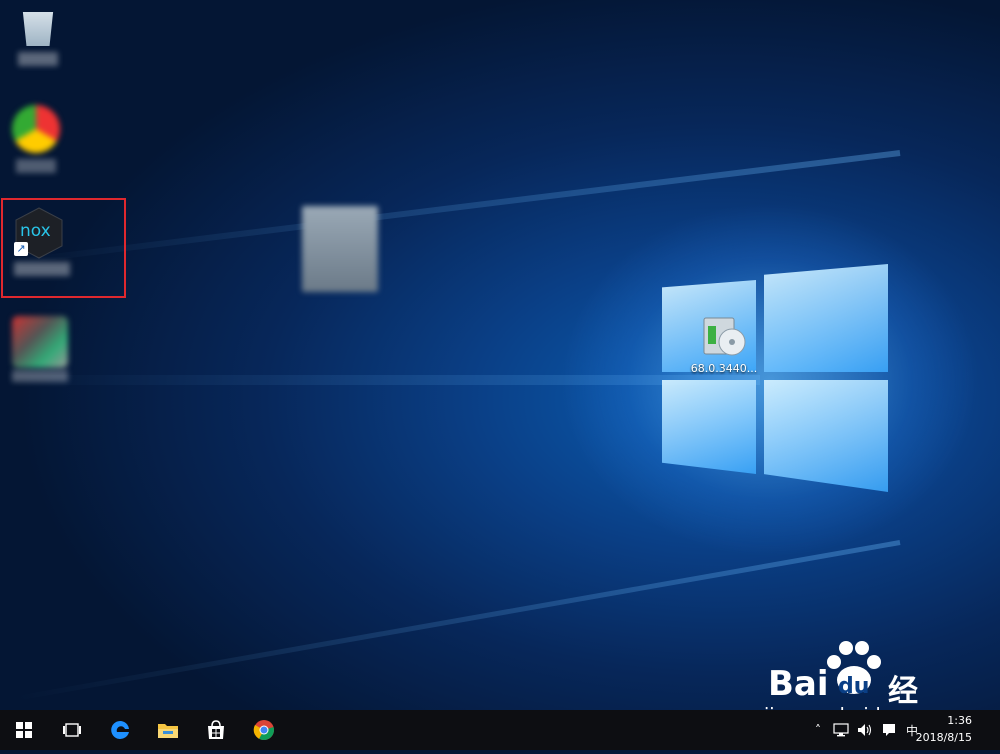 Image resolution: width=1000 pixels, height=754 pixels. I want to click on file-explorer-button, so click(168, 730).